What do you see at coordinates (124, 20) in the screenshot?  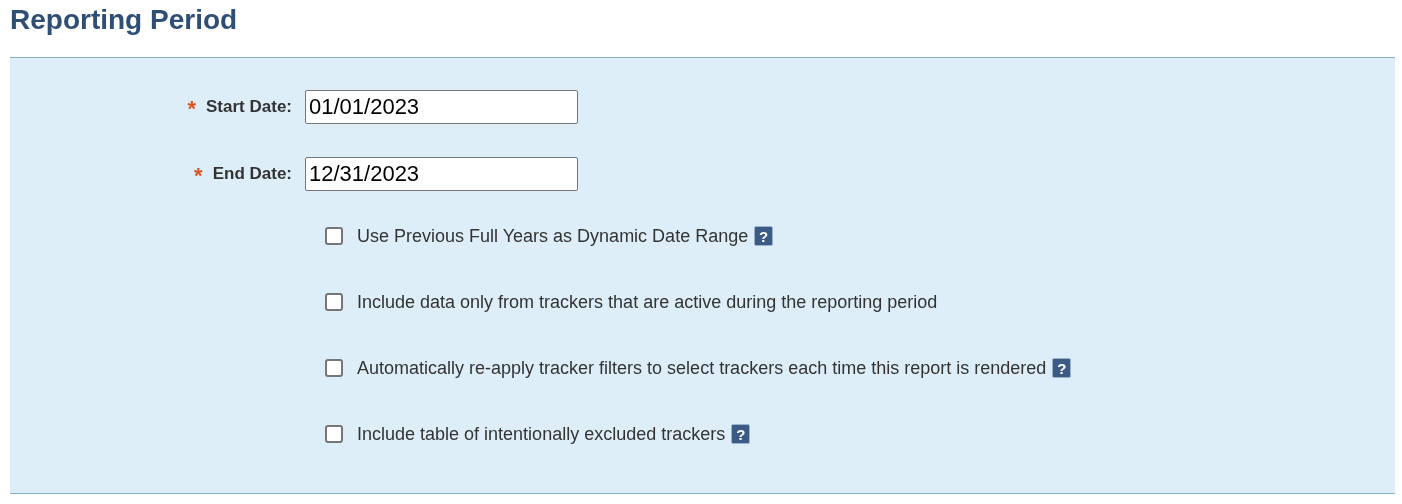 I see `section-title: Reporting Period` at bounding box center [124, 20].